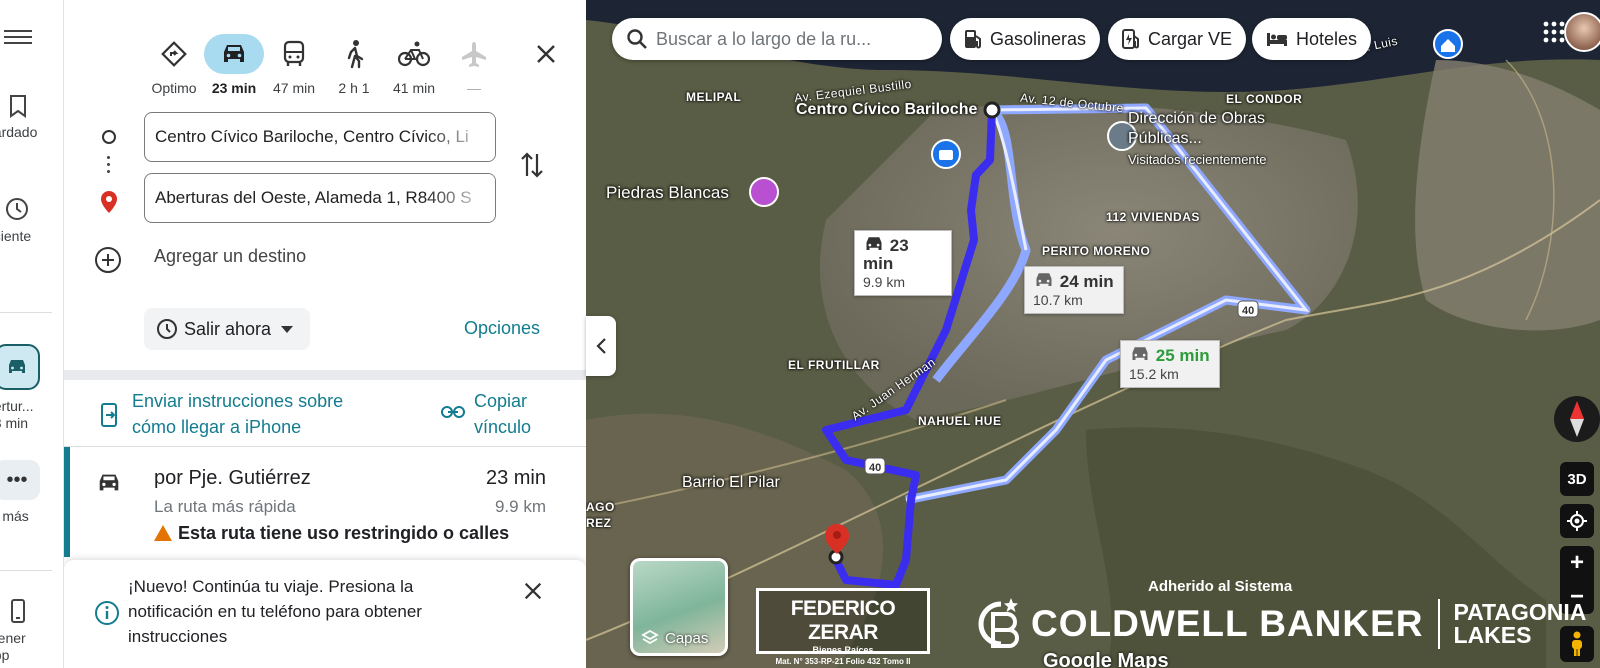 This screenshot has width=1600, height=668. I want to click on mode-walk: 2 h 1, so click(354, 65).